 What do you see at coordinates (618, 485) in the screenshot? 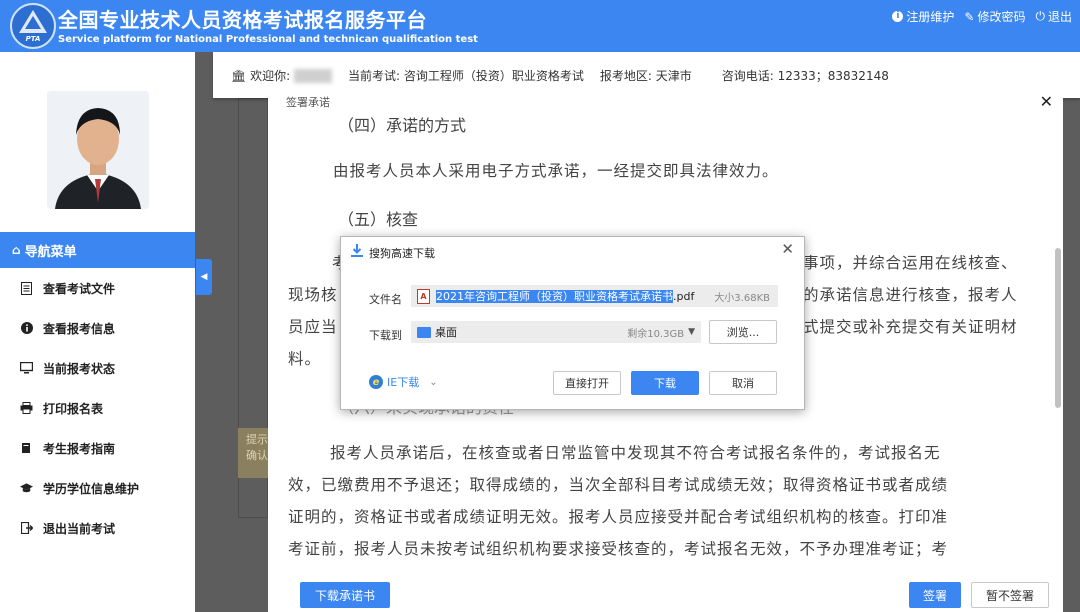
I see `para-breach-line2: 效，已缴费用不予退还；取得成绩的，当次全部科目考试成绩无效；取得资格证书或者成绩` at bounding box center [618, 485].